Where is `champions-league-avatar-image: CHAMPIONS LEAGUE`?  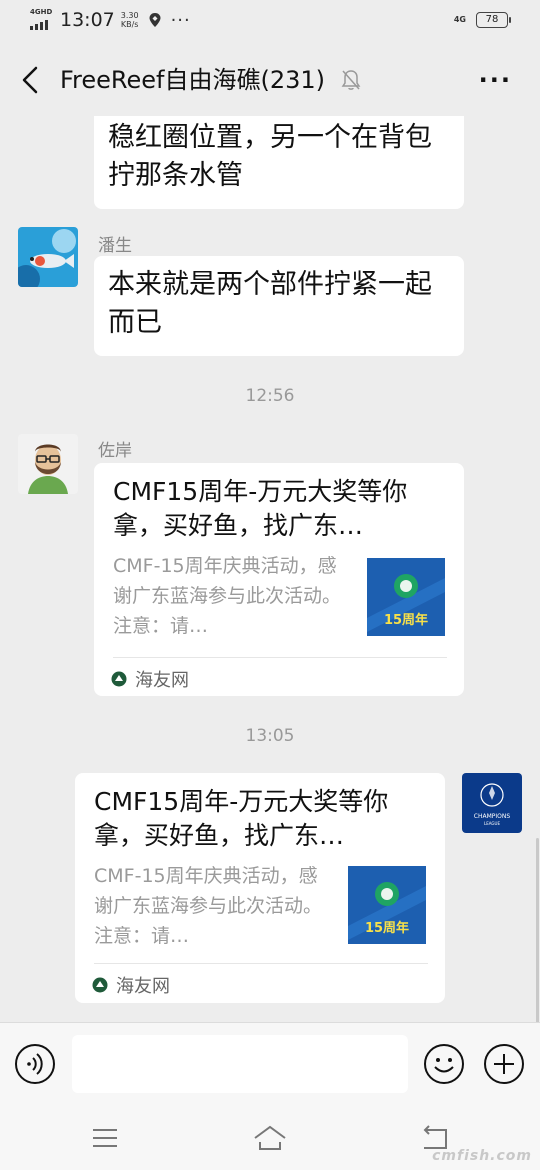 champions-league-avatar-image: CHAMPIONS LEAGUE is located at coordinates (492, 803).